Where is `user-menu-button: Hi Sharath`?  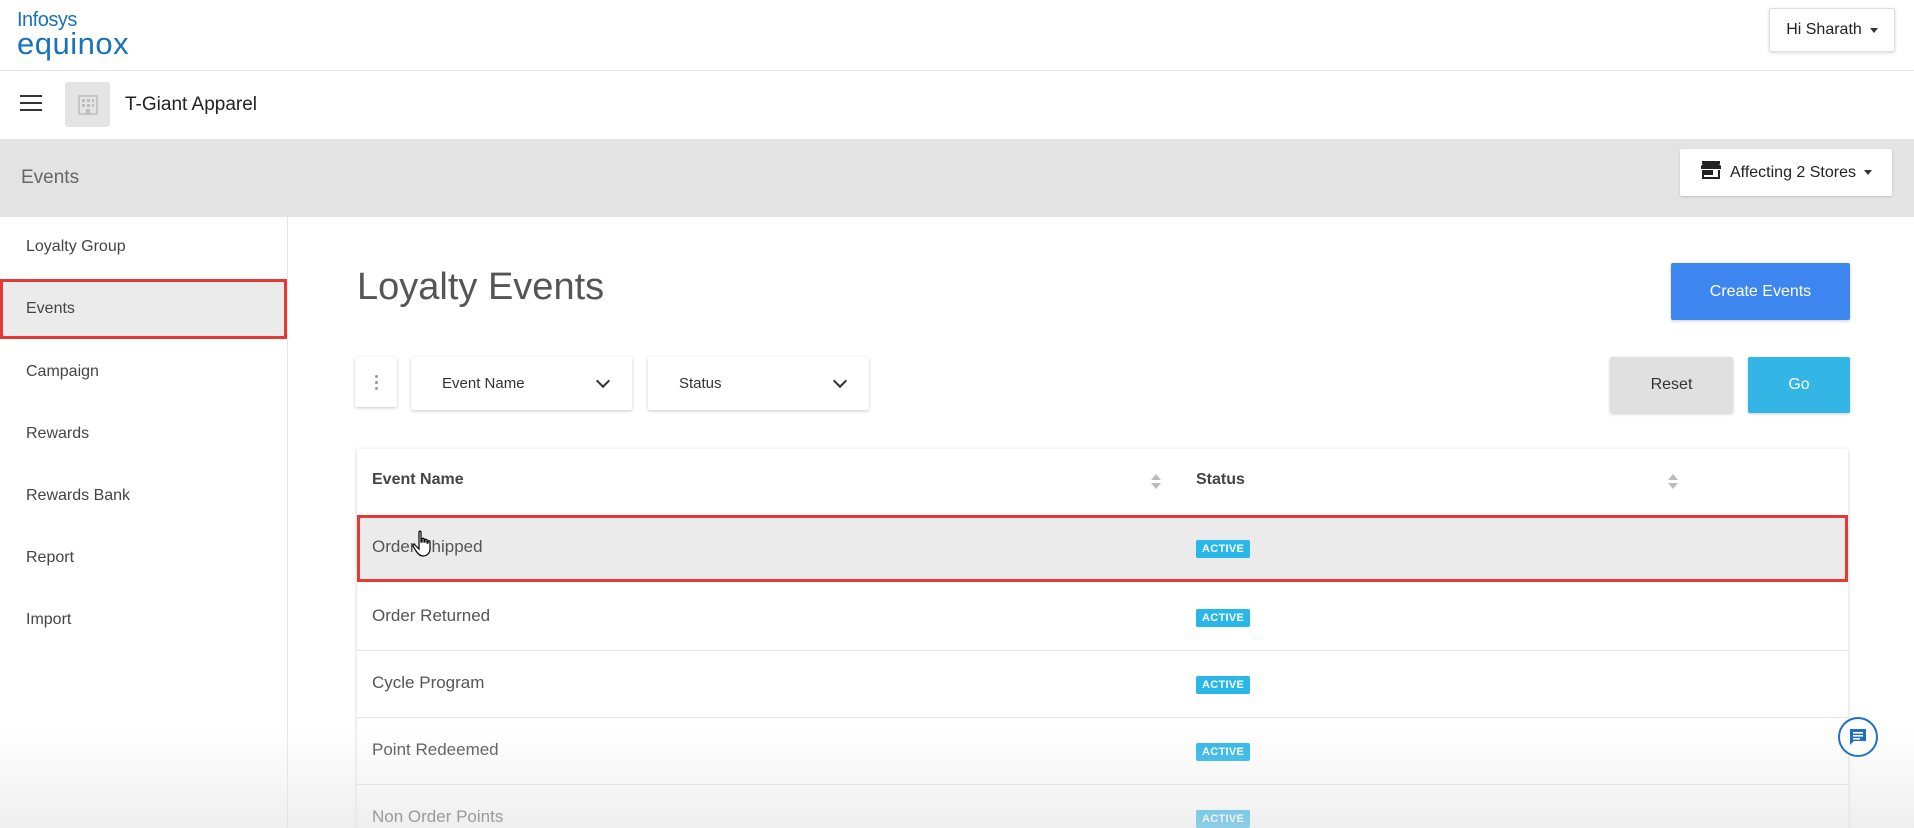
user-menu-button: Hi Sharath is located at coordinates (1832, 30).